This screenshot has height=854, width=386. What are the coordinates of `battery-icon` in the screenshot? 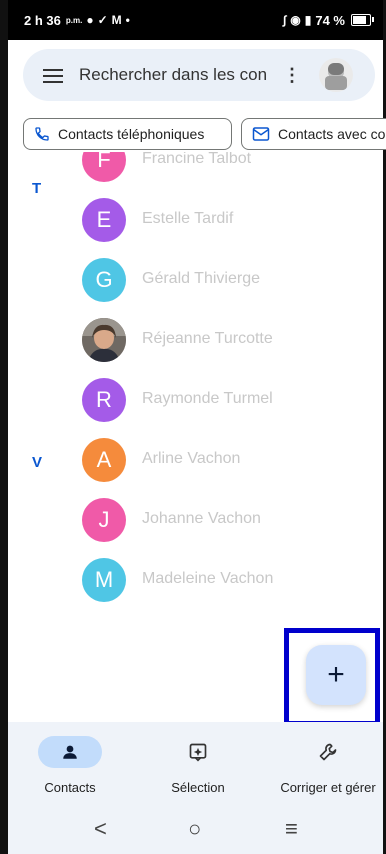 It's located at (362, 20).